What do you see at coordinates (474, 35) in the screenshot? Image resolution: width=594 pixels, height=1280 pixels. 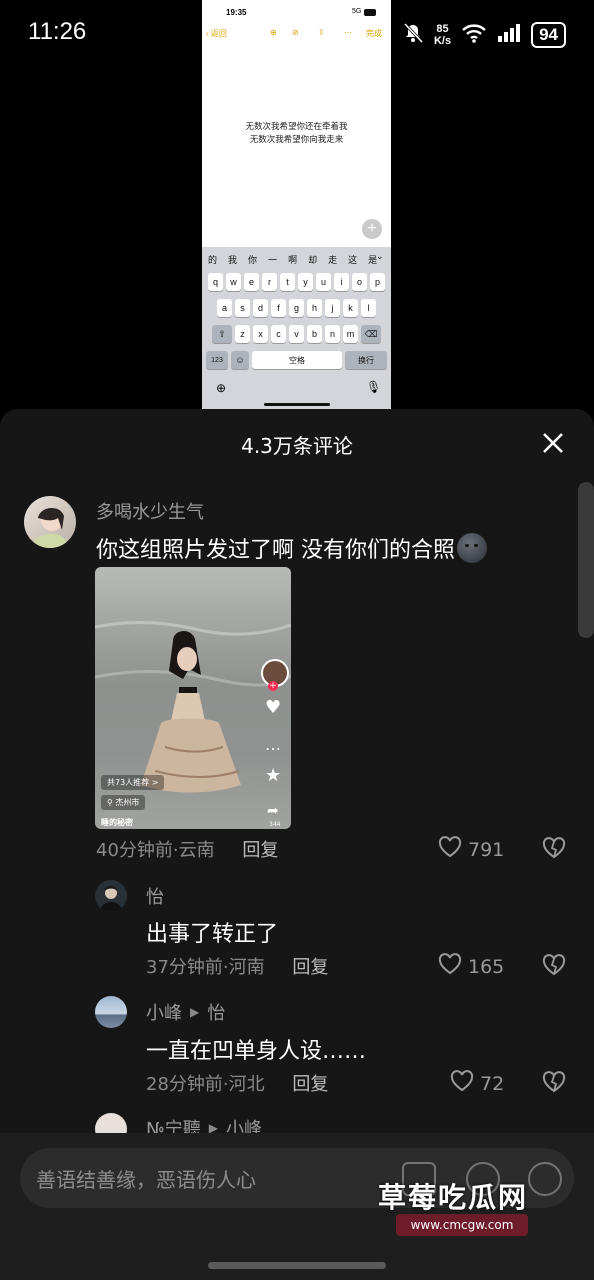 I see `wifi-icon` at bounding box center [474, 35].